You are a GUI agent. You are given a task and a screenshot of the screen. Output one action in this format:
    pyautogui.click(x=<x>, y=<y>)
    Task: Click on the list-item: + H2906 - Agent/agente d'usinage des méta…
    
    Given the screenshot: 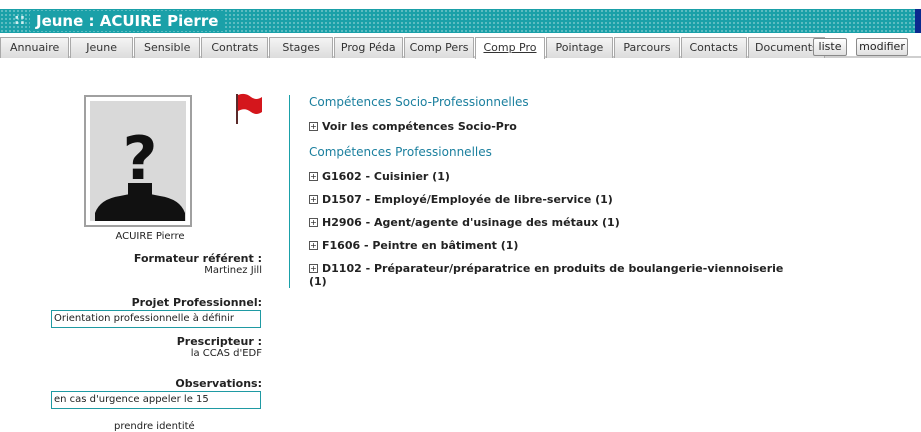 What is the action you would take?
    pyautogui.click(x=464, y=222)
    